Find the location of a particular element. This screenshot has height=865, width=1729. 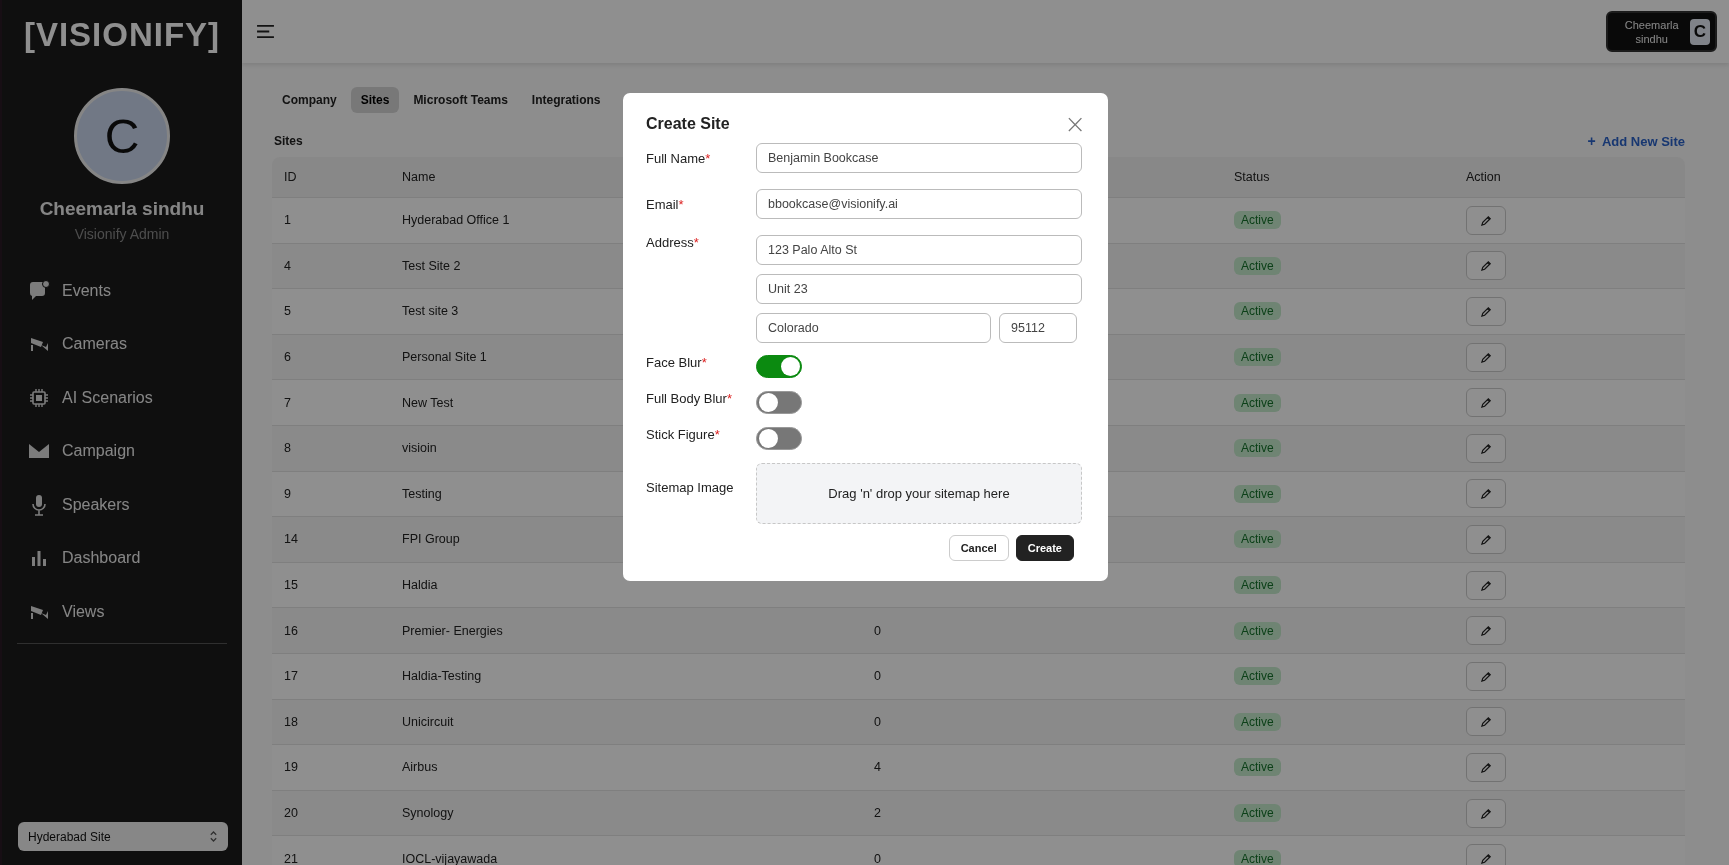

nav-item: Cameras is located at coordinates (135, 344).